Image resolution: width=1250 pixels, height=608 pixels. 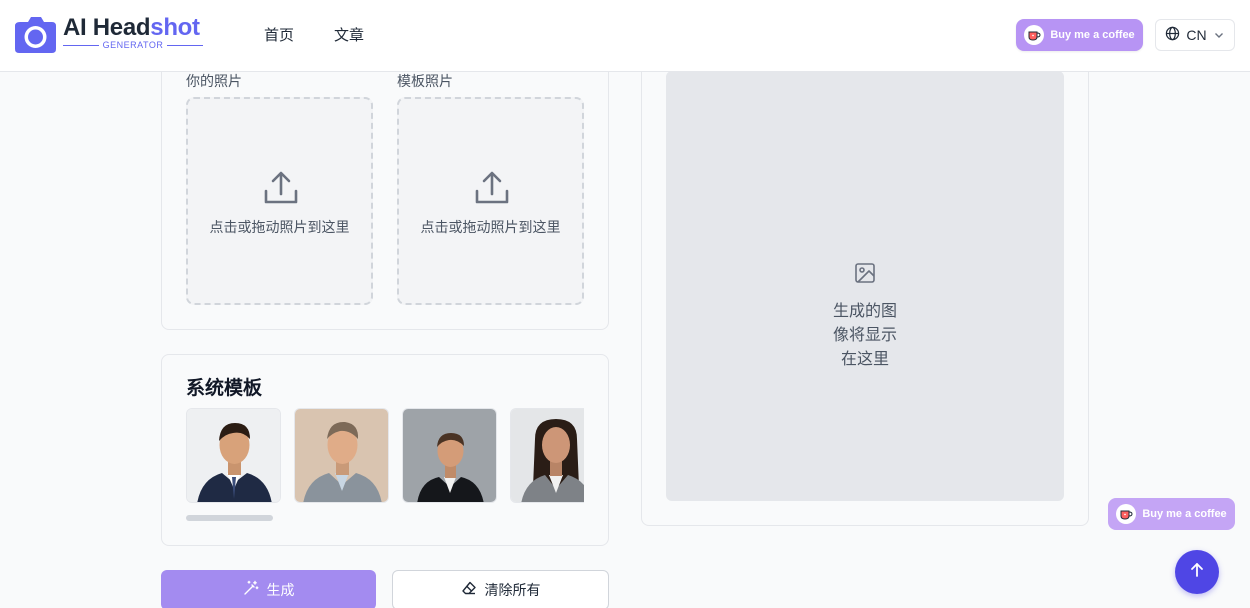 I want to click on generate-button-label: 生成, so click(x=280, y=591).